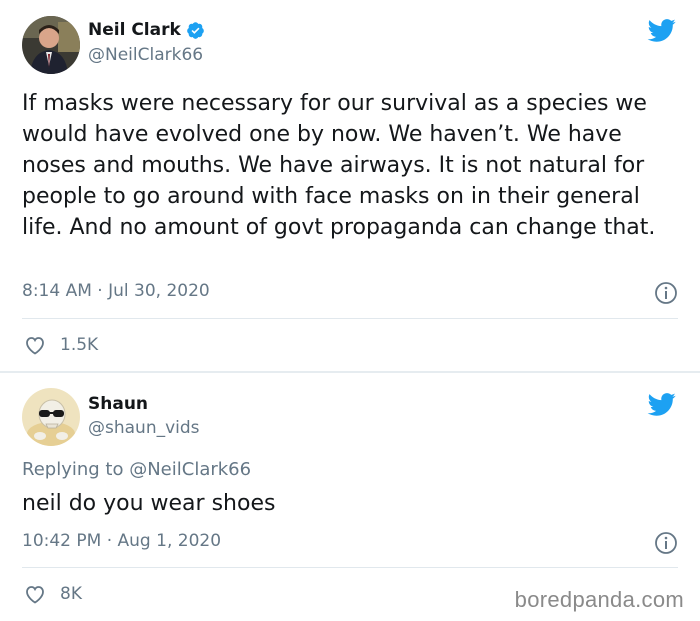 The image size is (700, 621). I want to click on tweet-timestamp: 10:42 PM · Aug 1, 2020, so click(121, 541).